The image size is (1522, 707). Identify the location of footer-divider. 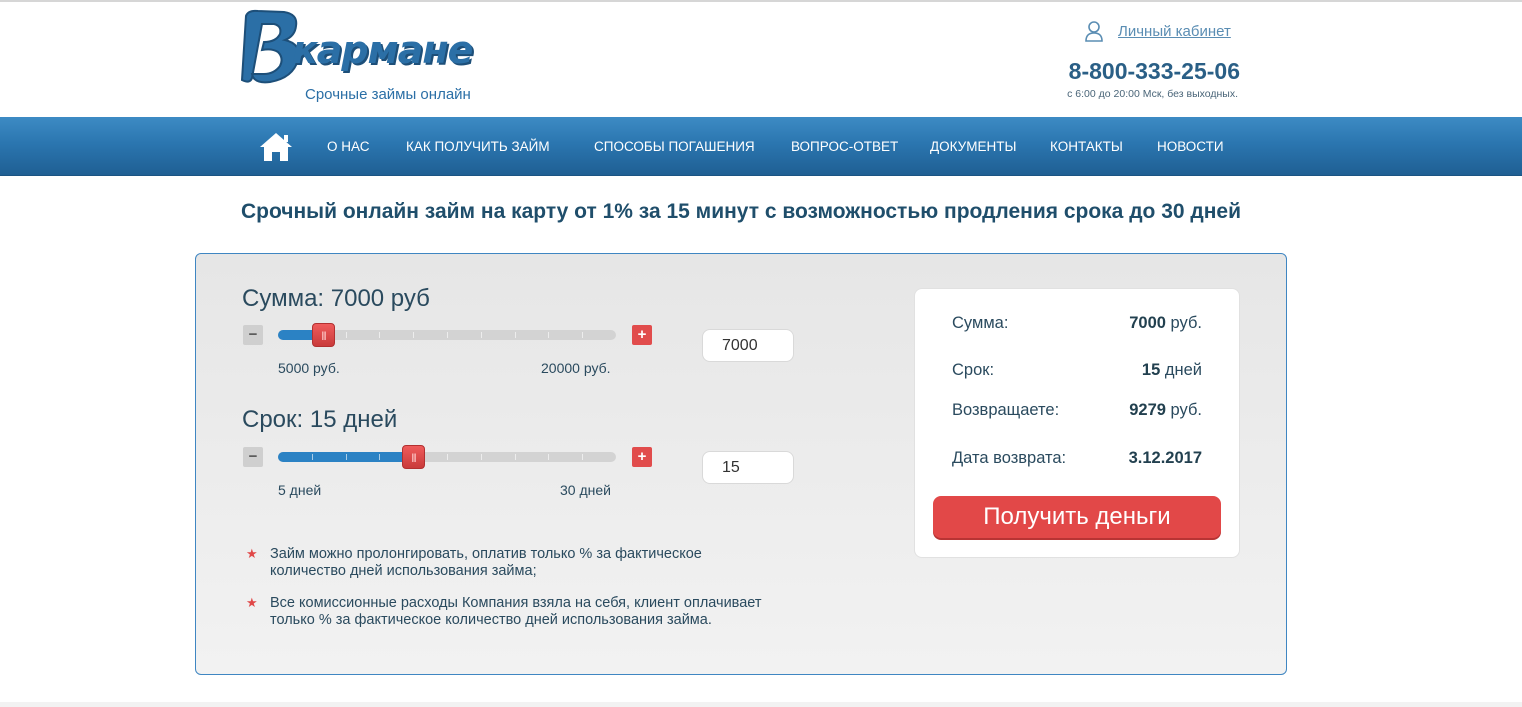
(761, 704).